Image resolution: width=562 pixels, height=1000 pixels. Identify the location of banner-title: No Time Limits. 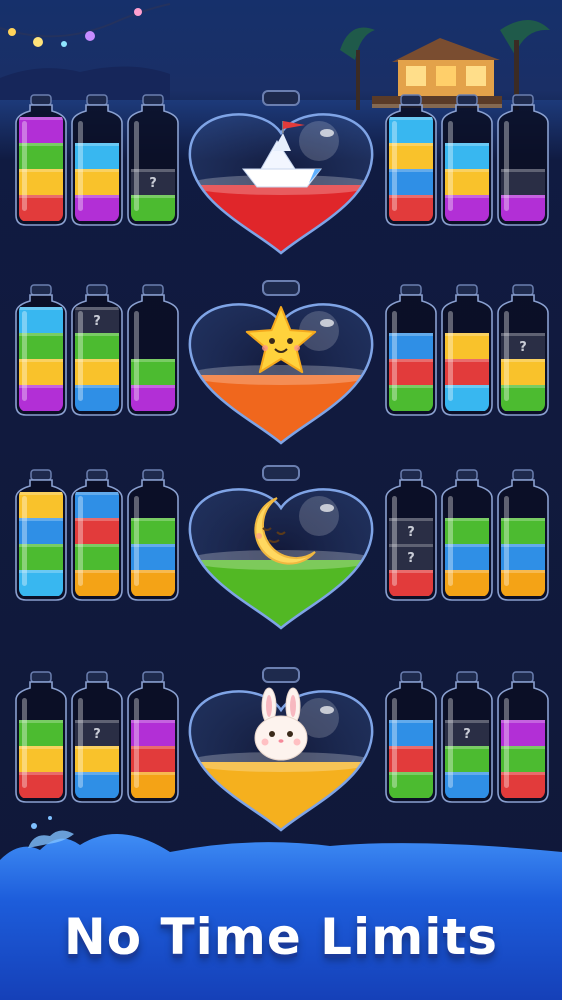
(281, 937).